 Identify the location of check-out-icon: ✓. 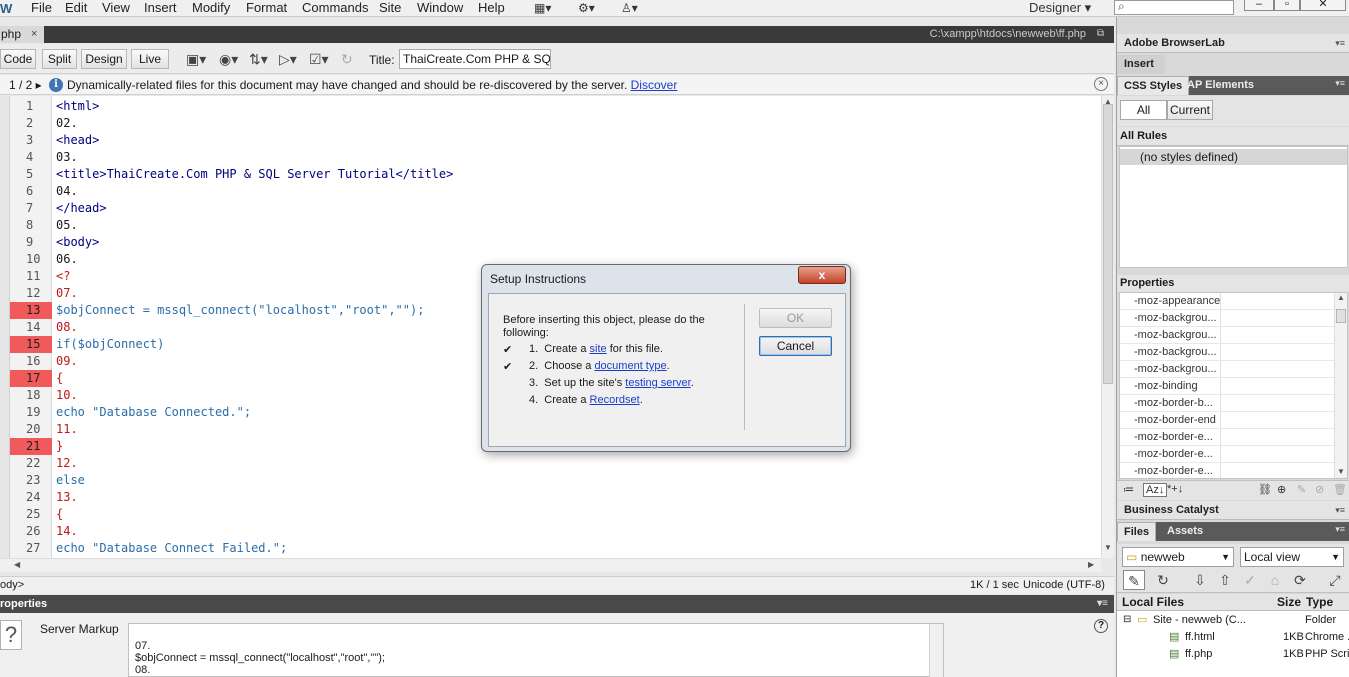
(1250, 580).